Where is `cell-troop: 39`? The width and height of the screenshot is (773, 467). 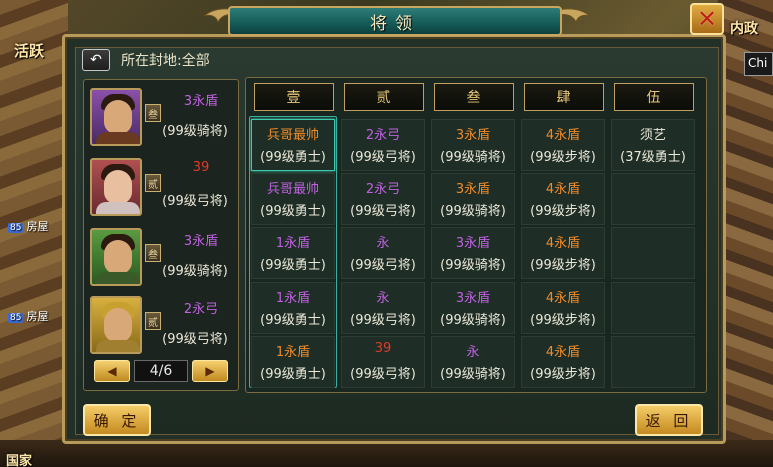 cell-troop: 39 is located at coordinates (383, 348).